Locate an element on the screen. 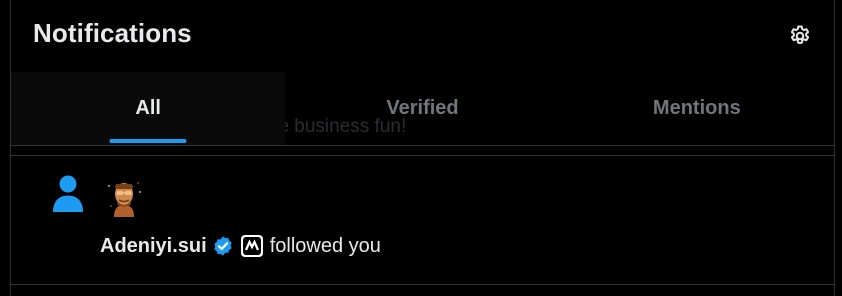  tab-all-label: All is located at coordinates (148, 108).